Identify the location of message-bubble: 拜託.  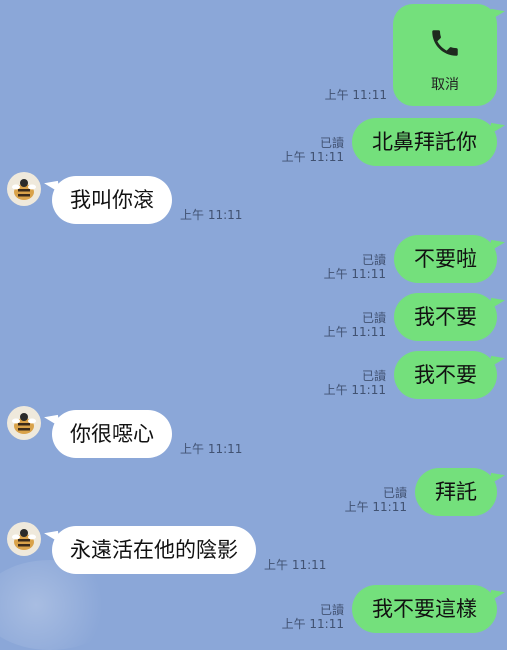
(456, 492).